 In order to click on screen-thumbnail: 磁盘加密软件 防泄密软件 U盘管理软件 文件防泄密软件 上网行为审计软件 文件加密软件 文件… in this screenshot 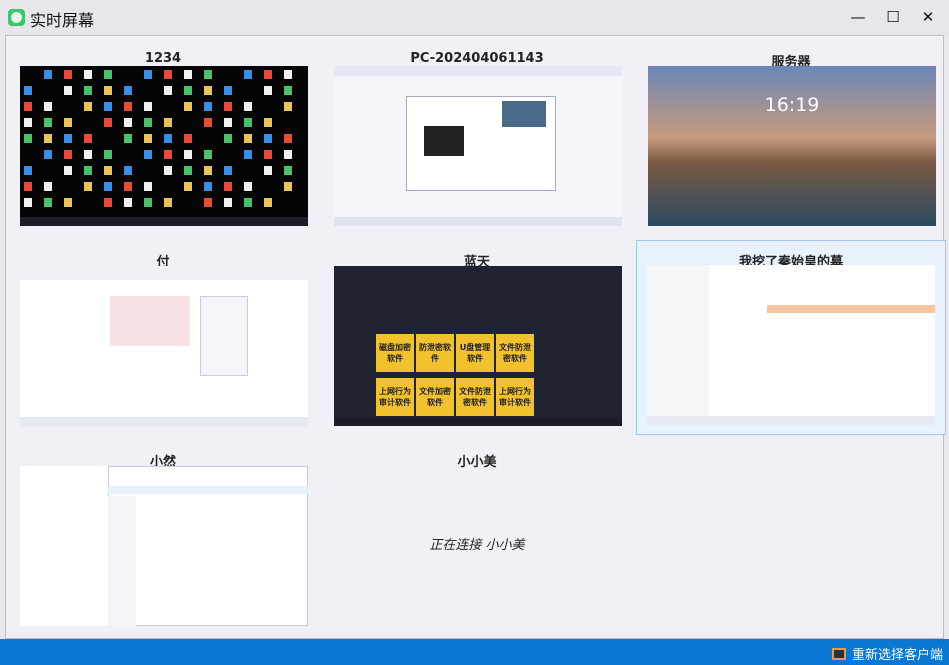, I will do `click(478, 346)`.